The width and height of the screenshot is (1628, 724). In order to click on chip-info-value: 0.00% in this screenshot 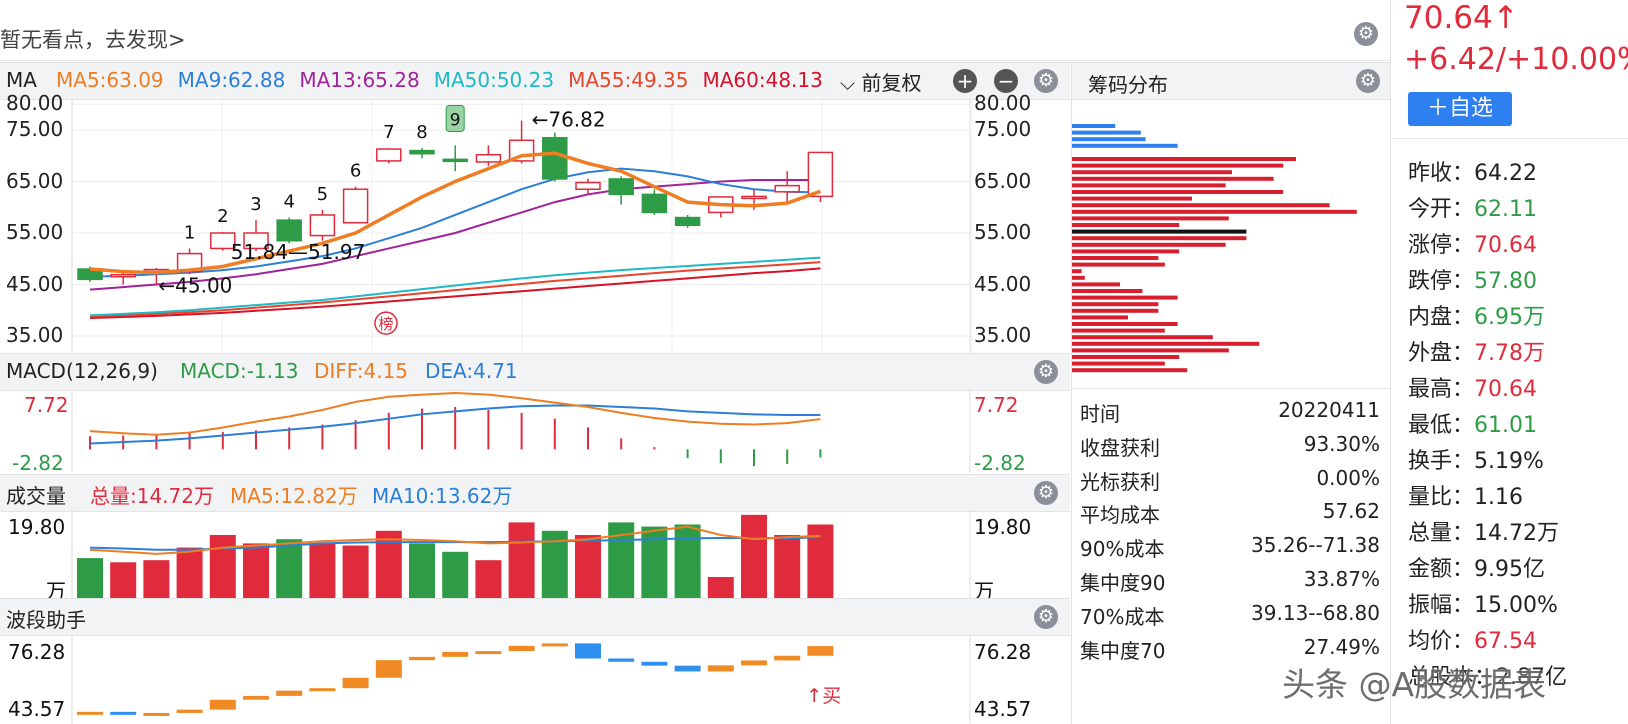, I will do `click(1348, 477)`.